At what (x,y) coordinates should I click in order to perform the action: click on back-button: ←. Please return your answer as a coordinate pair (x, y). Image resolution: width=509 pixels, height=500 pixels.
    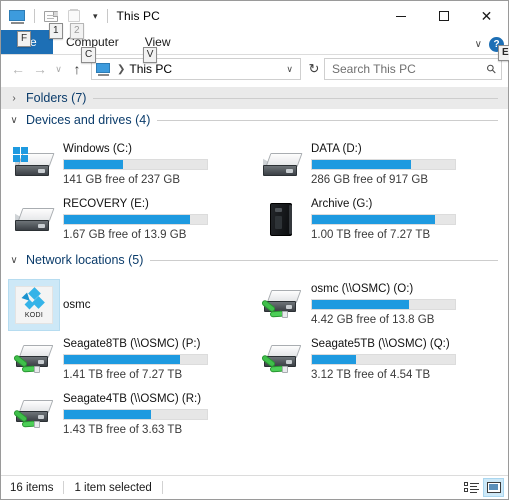
    Looking at the image, I should click on (18, 69).